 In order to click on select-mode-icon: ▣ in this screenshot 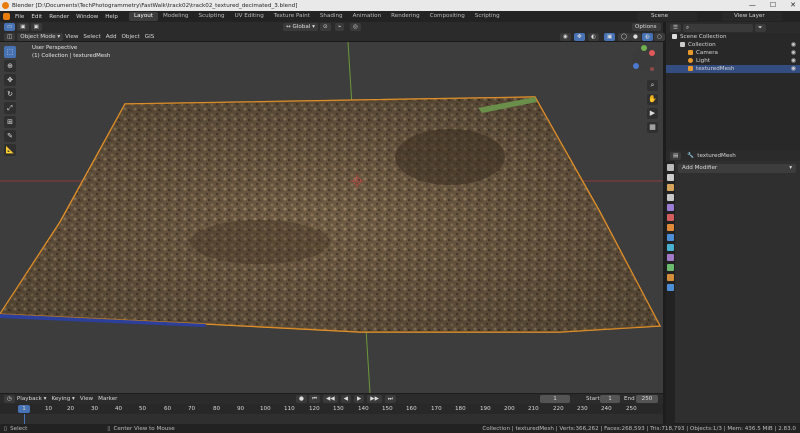, I will do `click(23, 27)`.